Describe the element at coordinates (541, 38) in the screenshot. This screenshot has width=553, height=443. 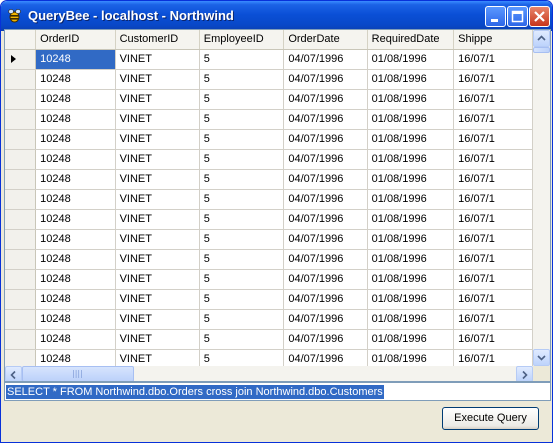
I see `scroll-up-button` at that location.